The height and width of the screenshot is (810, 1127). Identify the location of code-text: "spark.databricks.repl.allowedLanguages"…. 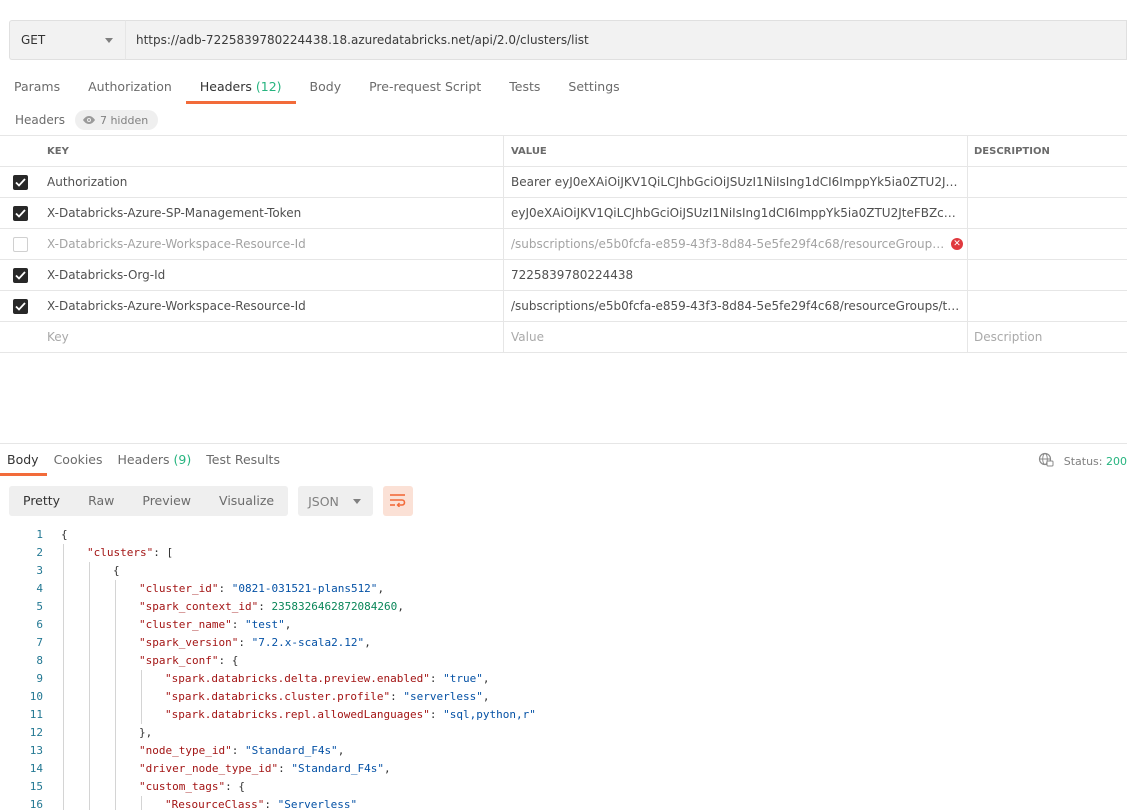
(289, 715).